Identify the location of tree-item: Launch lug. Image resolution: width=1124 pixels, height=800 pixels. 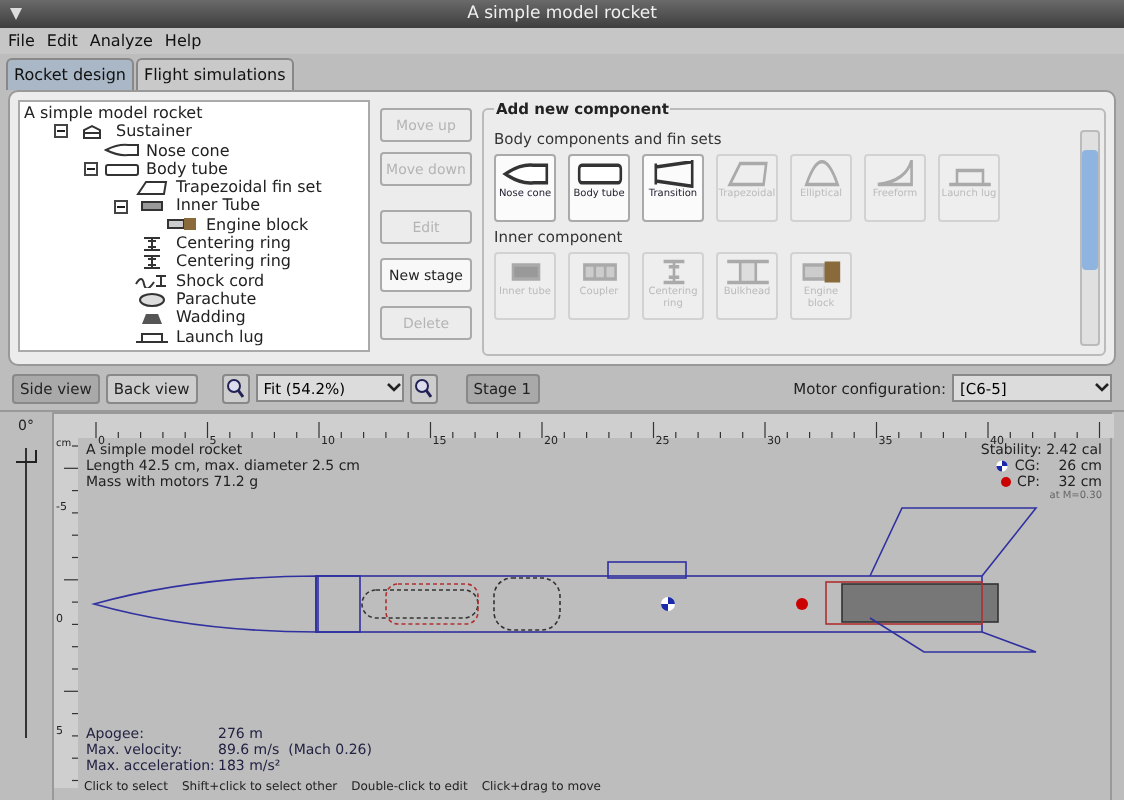
(220, 336).